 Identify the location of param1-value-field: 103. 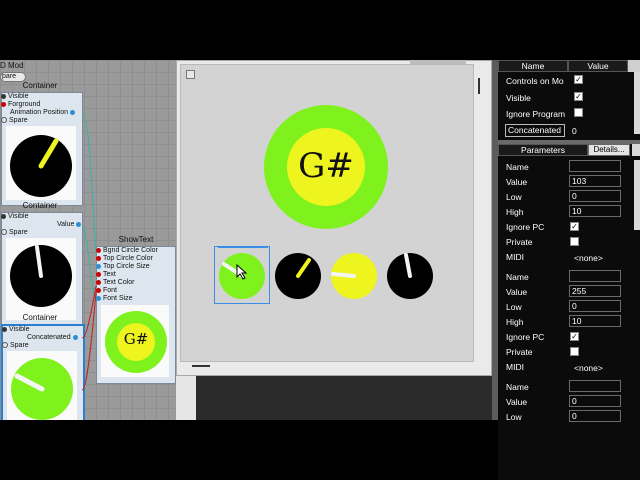
(595, 181).